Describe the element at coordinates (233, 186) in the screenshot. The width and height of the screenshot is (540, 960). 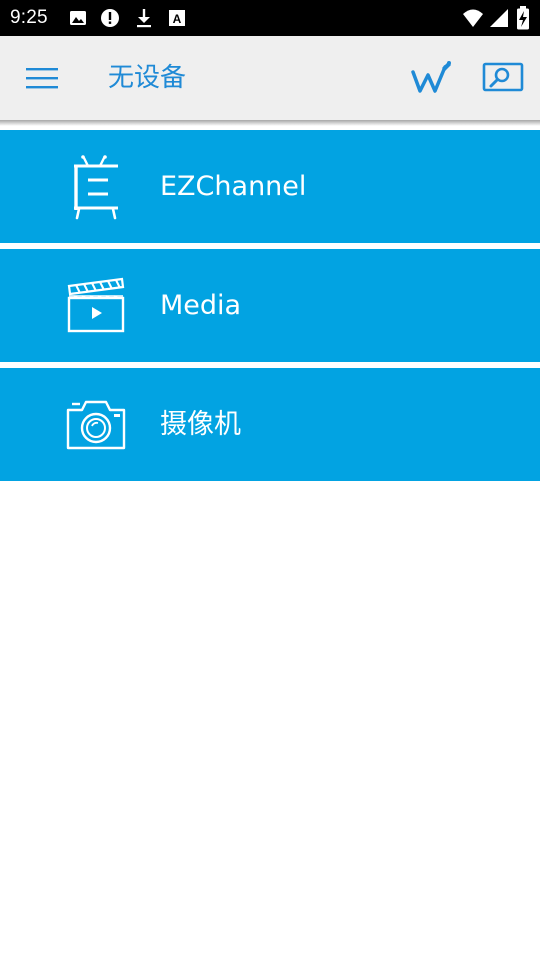
I see `menu-item-label: EZChannel` at that location.